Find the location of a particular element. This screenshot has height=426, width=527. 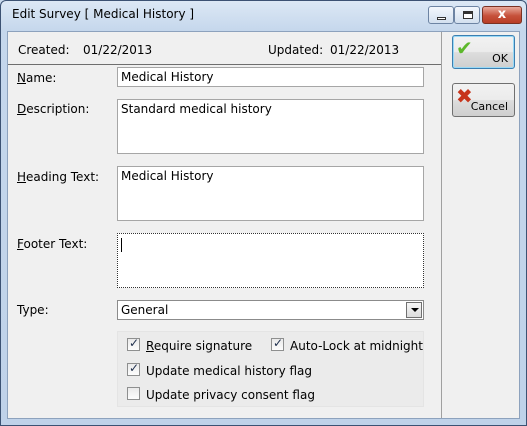

maximize-icon is located at coordinates (468, 15).